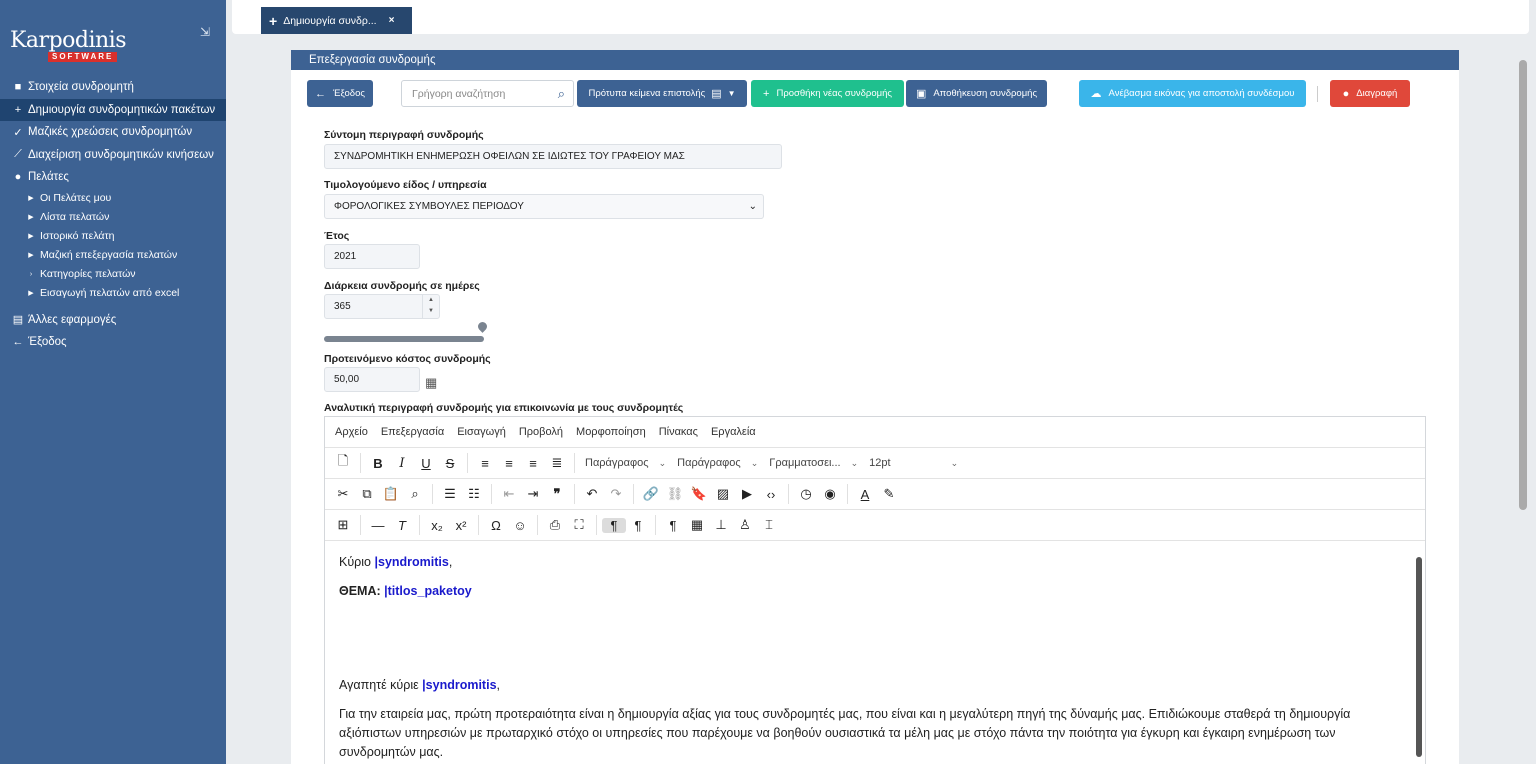  What do you see at coordinates (830, 494) in the screenshot?
I see `preview-eye-icon: ◉` at bounding box center [830, 494].